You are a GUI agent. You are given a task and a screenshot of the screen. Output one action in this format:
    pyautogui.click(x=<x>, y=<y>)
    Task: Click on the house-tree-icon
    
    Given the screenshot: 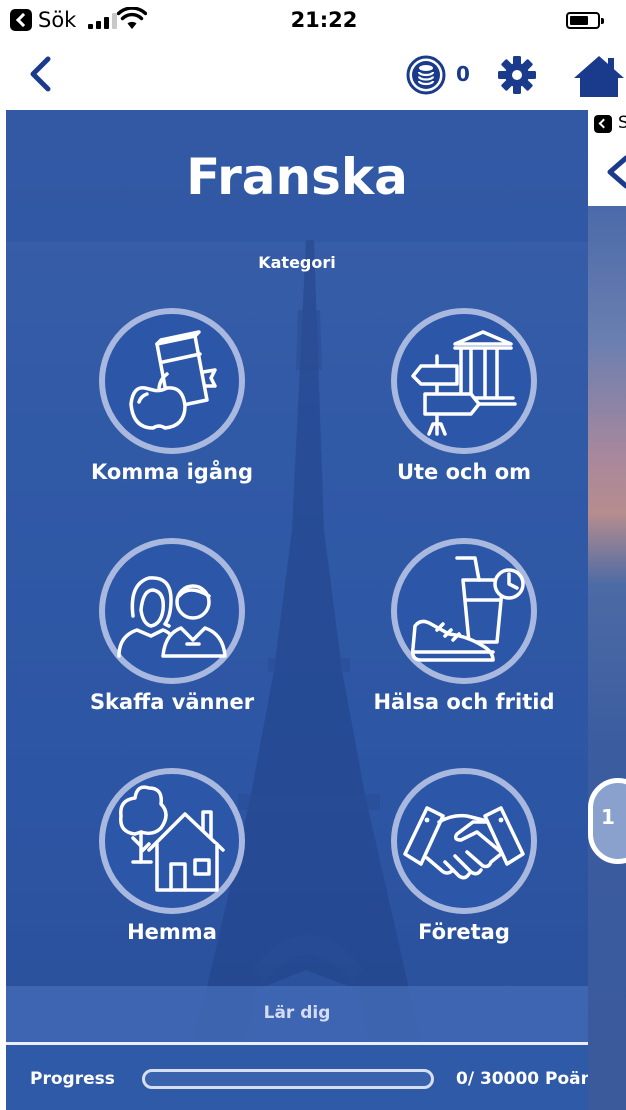 What is the action you would take?
    pyautogui.click(x=172, y=838)
    